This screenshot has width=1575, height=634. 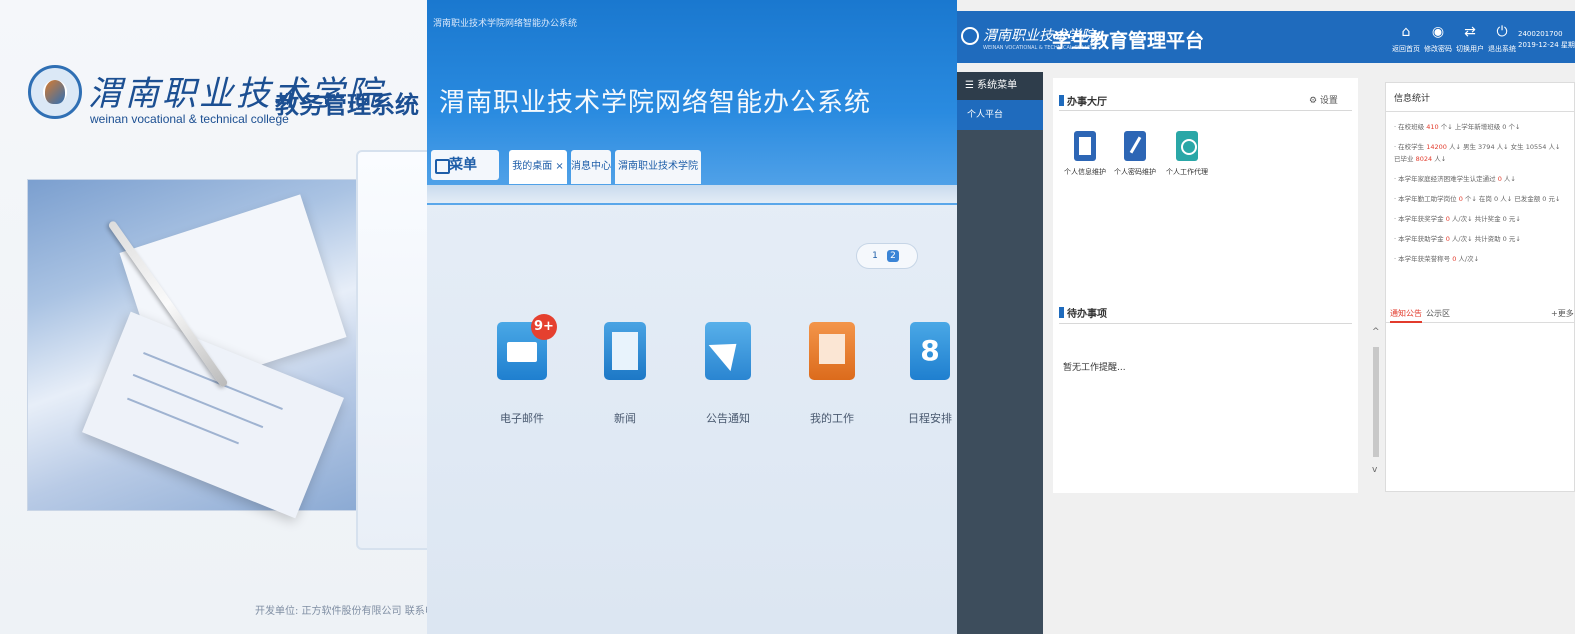 What do you see at coordinates (1085, 146) in the screenshot?
I see `document-icon` at bounding box center [1085, 146].